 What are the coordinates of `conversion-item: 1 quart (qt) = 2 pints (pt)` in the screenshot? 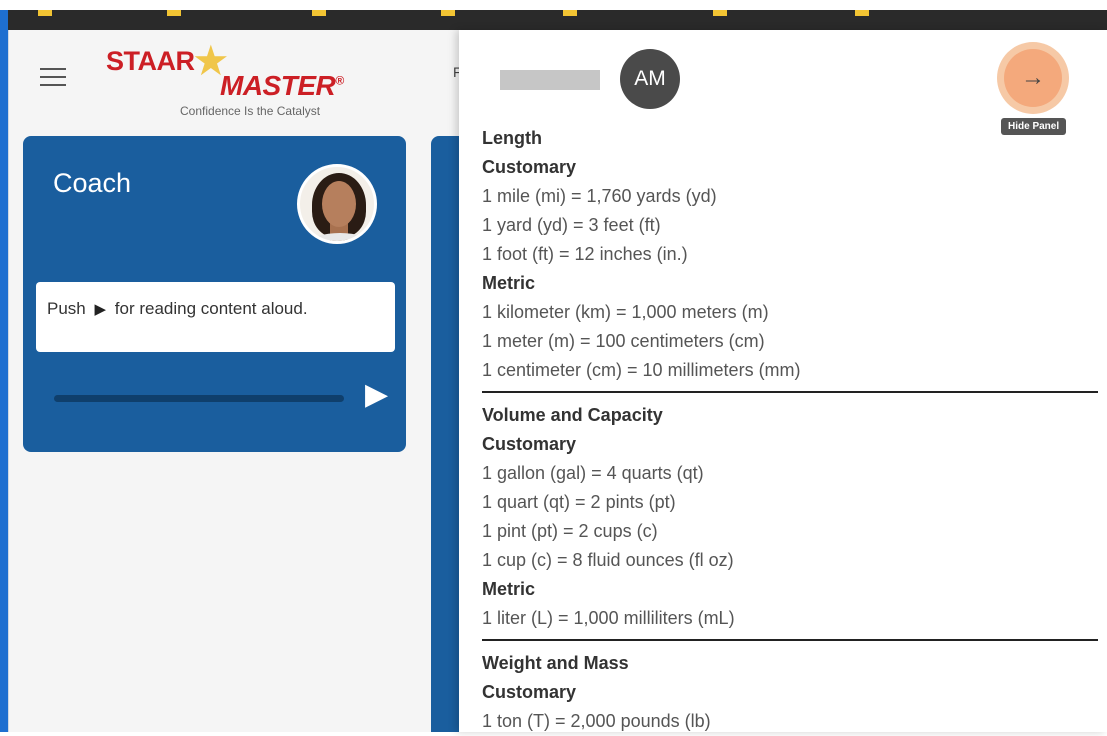 It's located at (579, 502).